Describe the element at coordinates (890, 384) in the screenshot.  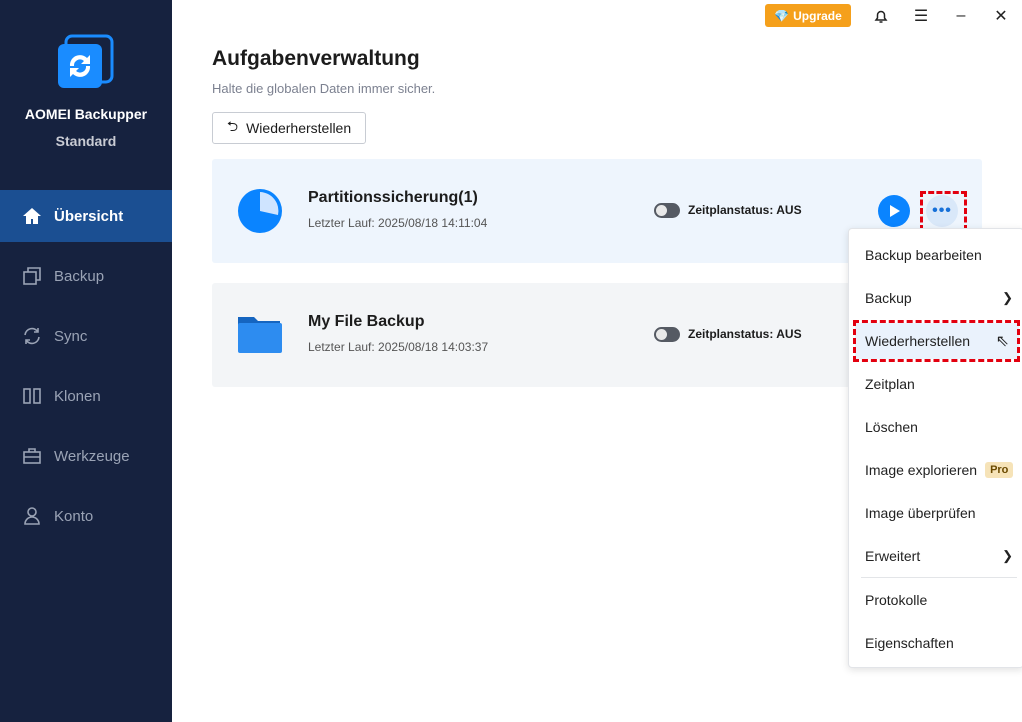
I see `menu-label: Zeitplan` at that location.